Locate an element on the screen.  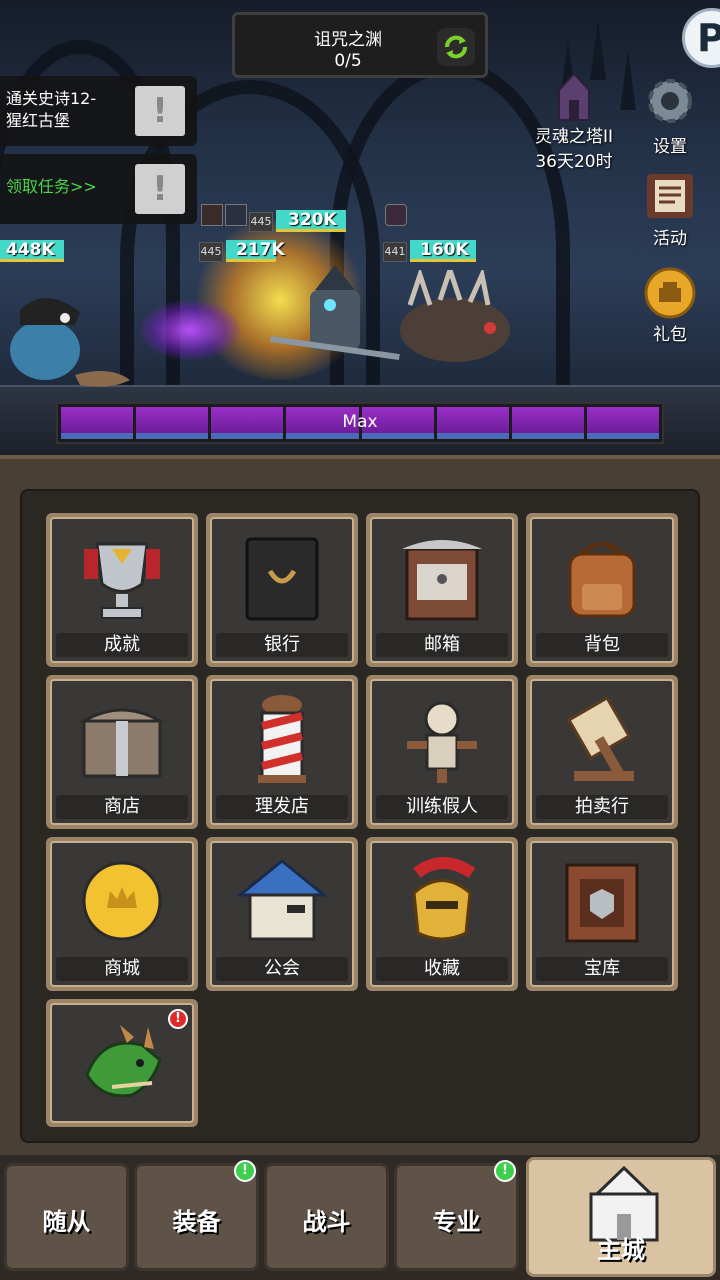
auction-house-tile: 拍卖行 is located at coordinates (602, 752).